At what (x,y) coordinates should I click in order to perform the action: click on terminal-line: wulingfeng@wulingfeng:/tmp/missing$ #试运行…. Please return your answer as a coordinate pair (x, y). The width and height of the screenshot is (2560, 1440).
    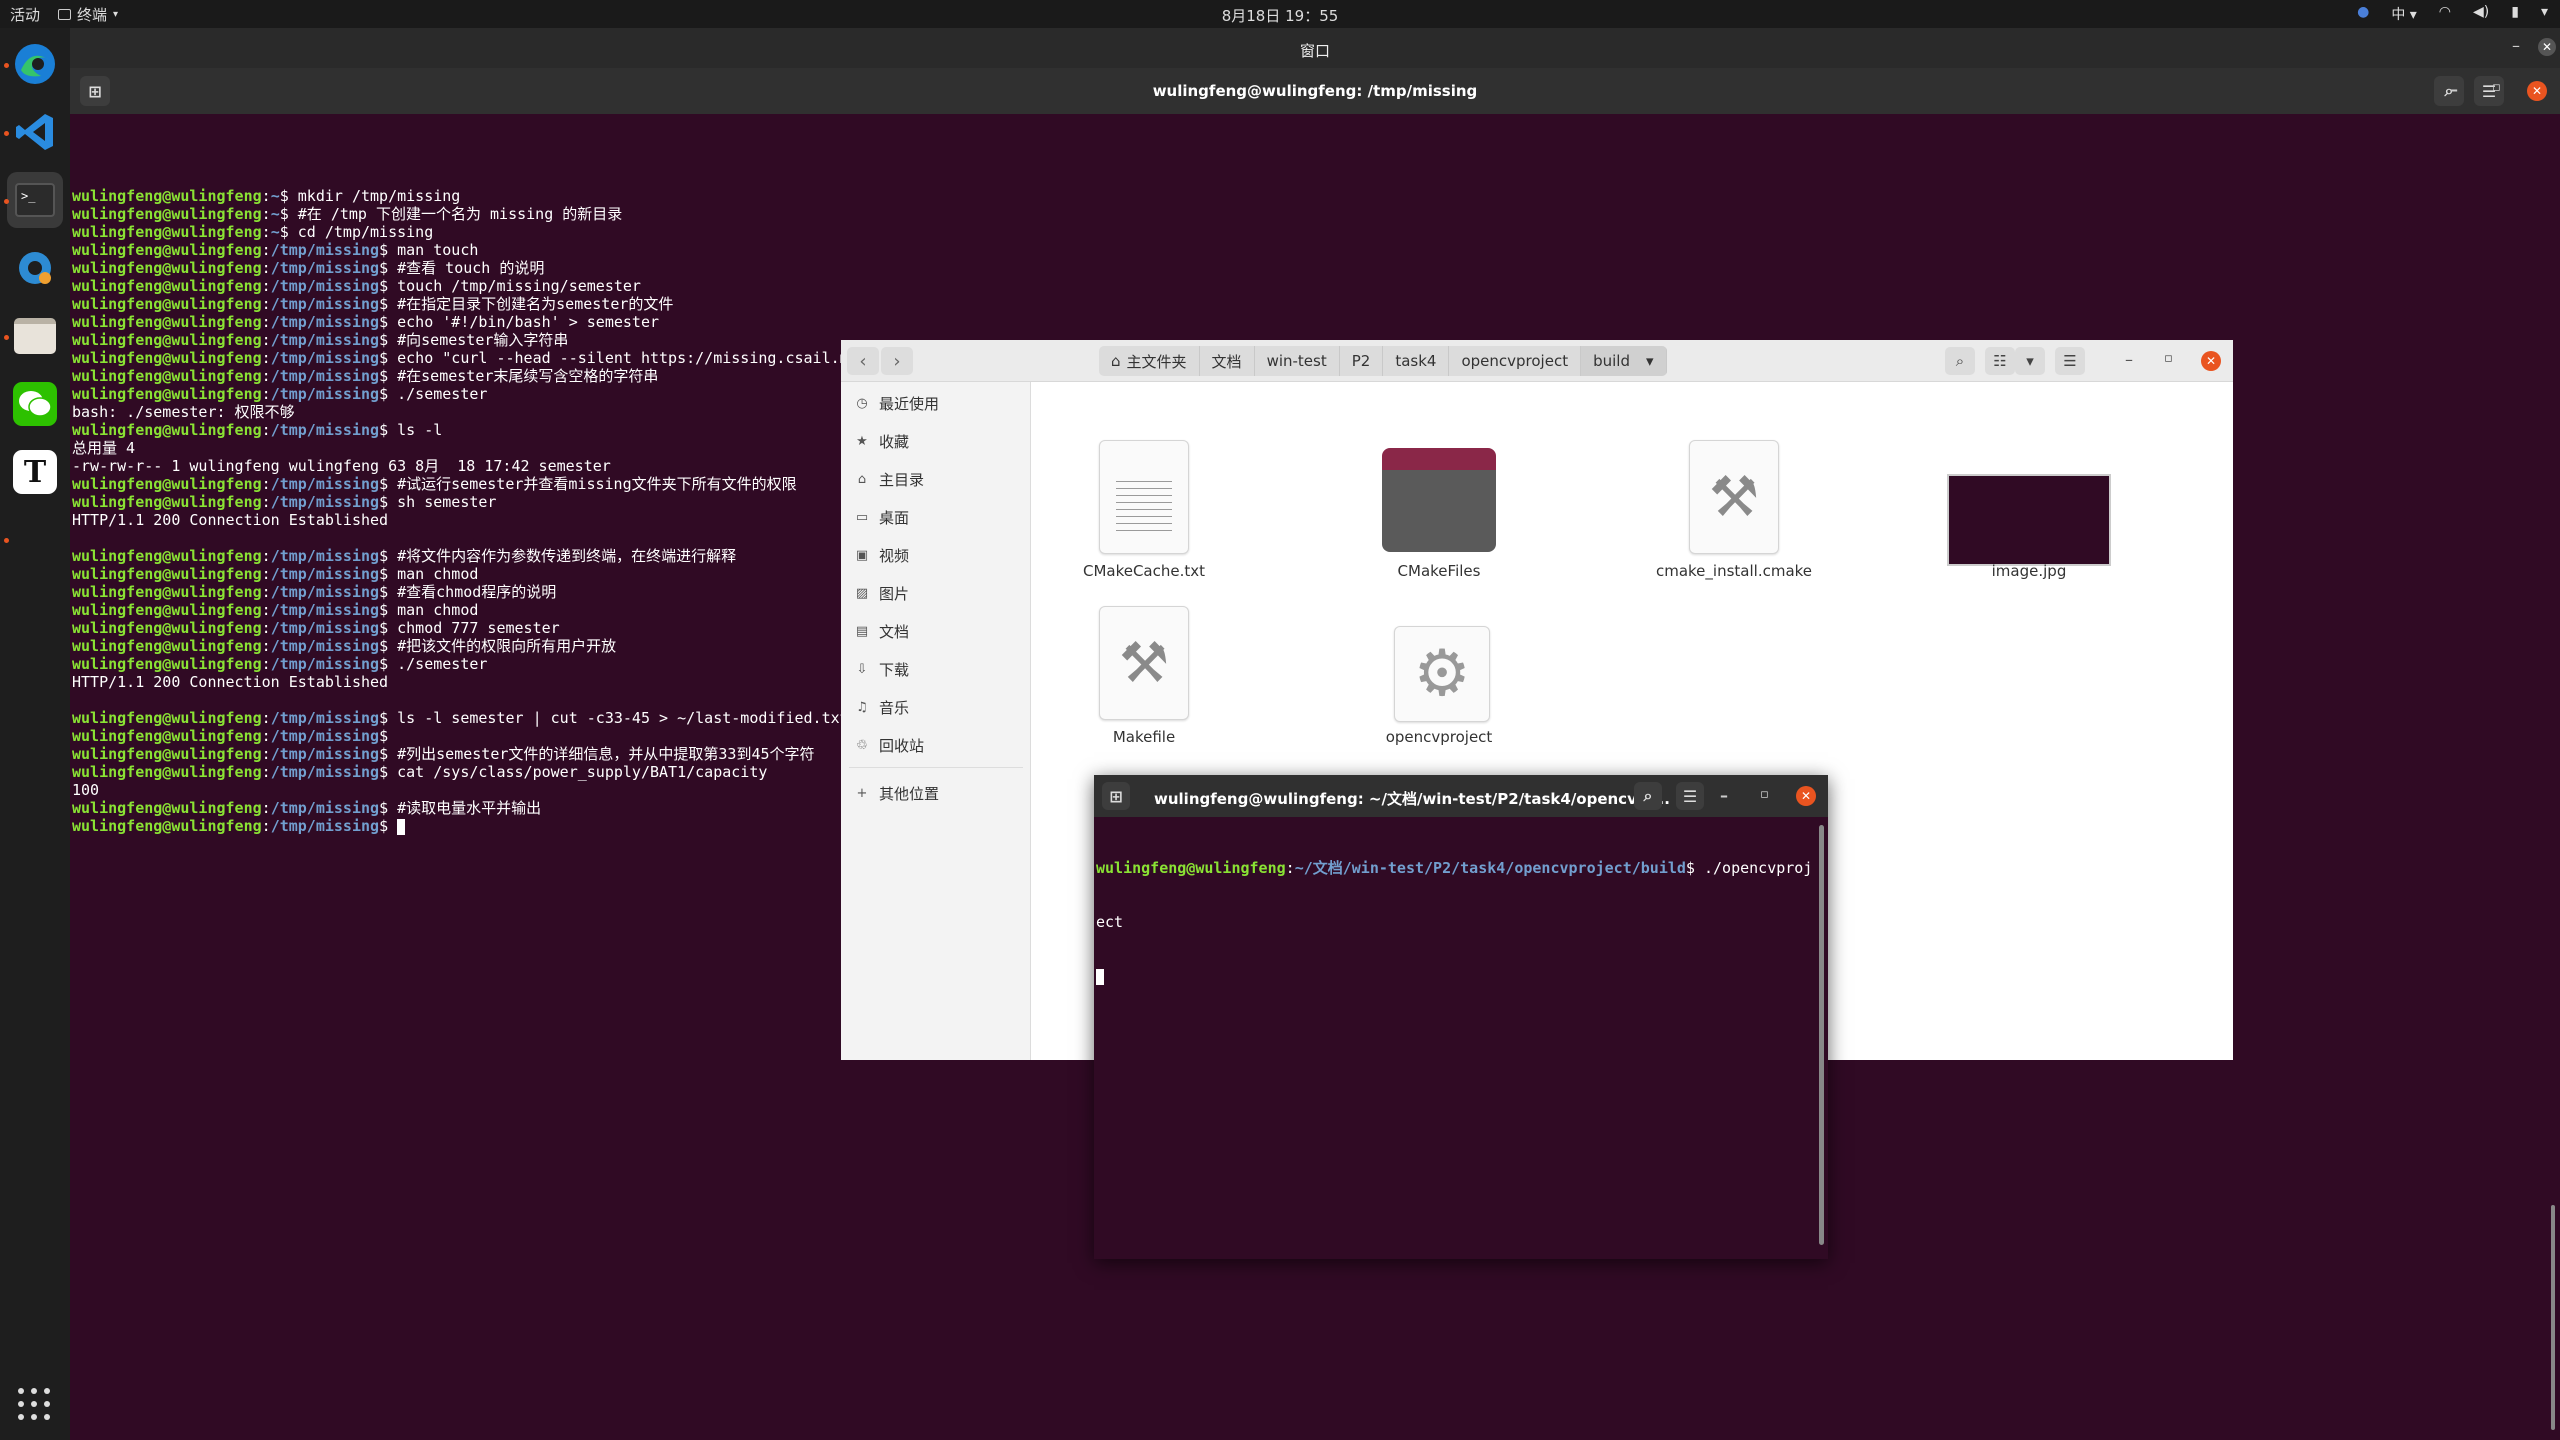
    Looking at the image, I should click on (434, 484).